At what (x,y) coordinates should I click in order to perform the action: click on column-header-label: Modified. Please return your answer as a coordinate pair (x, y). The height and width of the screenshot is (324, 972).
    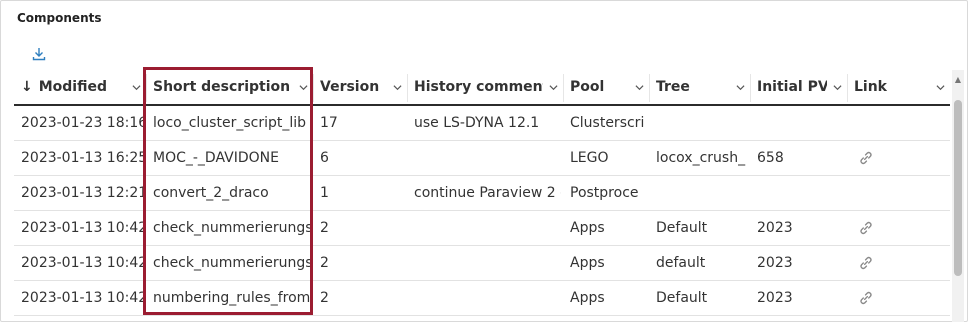
    Looking at the image, I should click on (72, 87).